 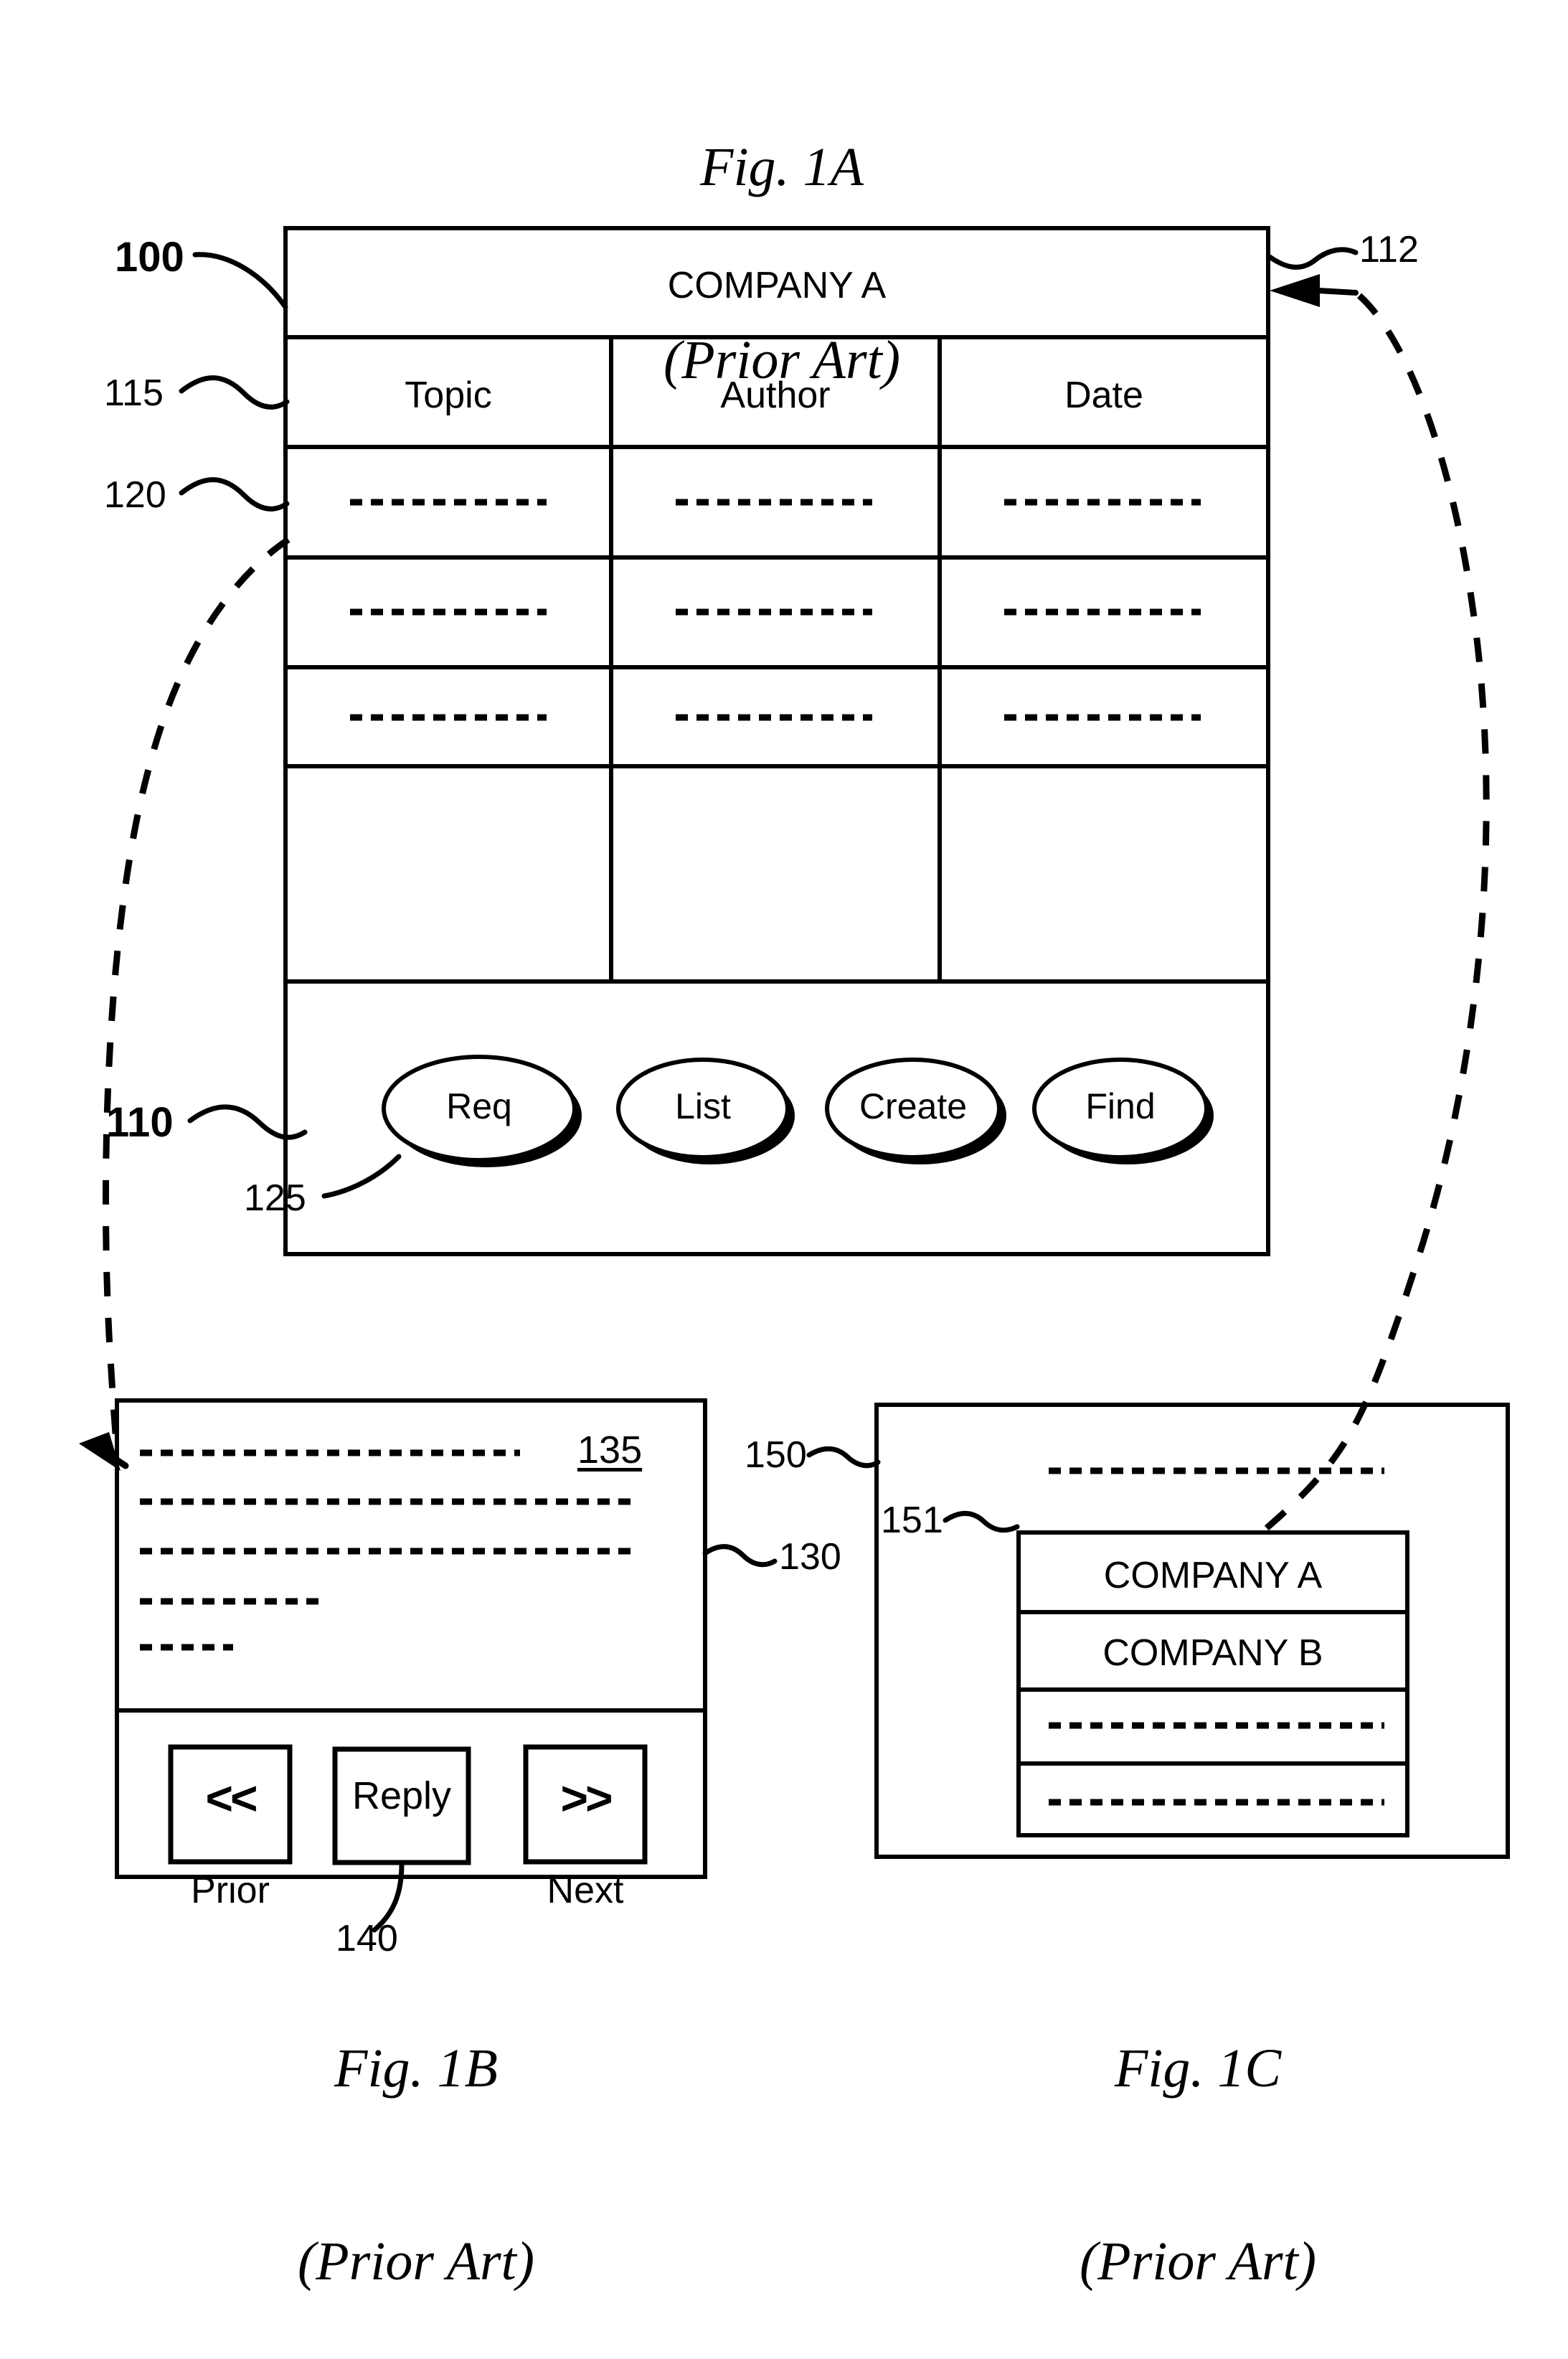 I want to click on ref-112: 112, so click(x=1389, y=249).